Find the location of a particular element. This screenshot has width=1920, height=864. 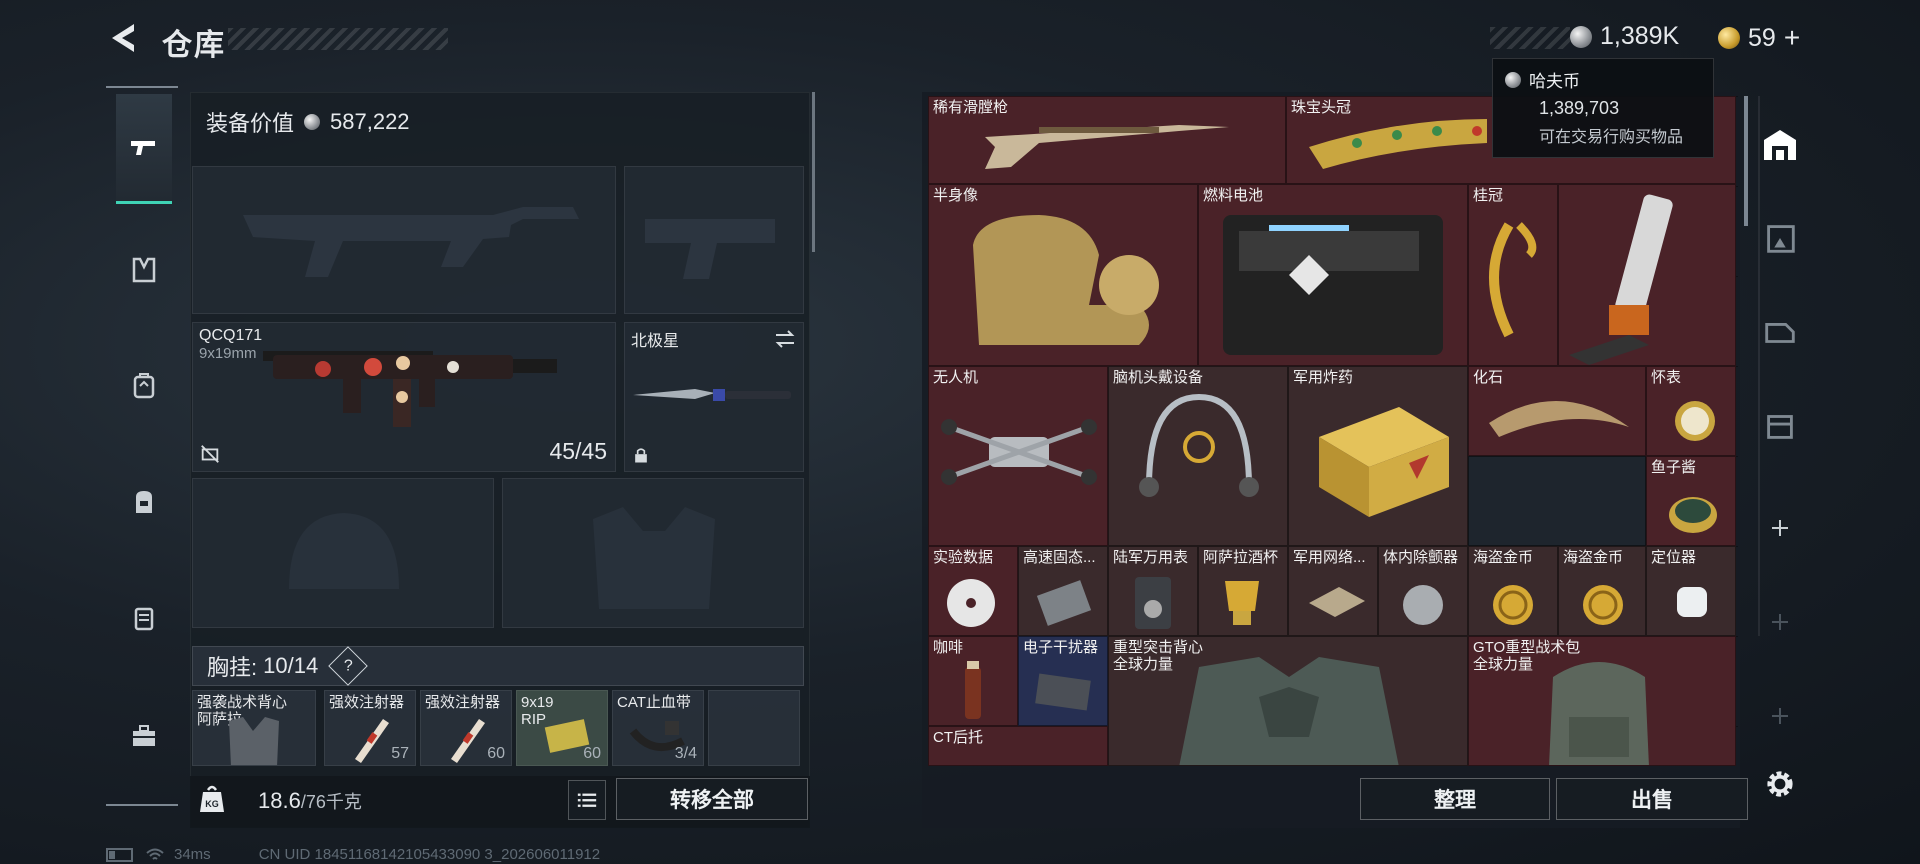

chest-item: CAT止血带 3/4 is located at coordinates (658, 728).